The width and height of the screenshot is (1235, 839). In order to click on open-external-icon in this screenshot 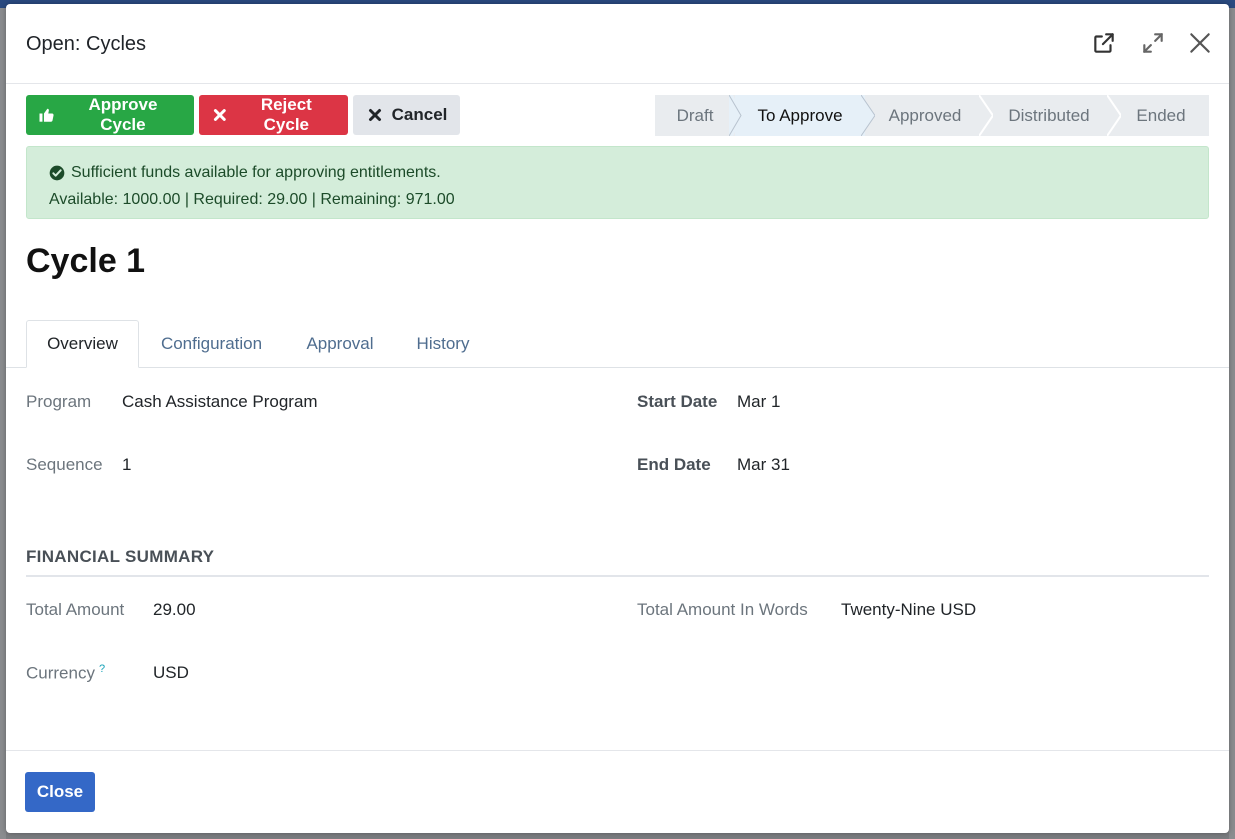, I will do `click(1104, 43)`.